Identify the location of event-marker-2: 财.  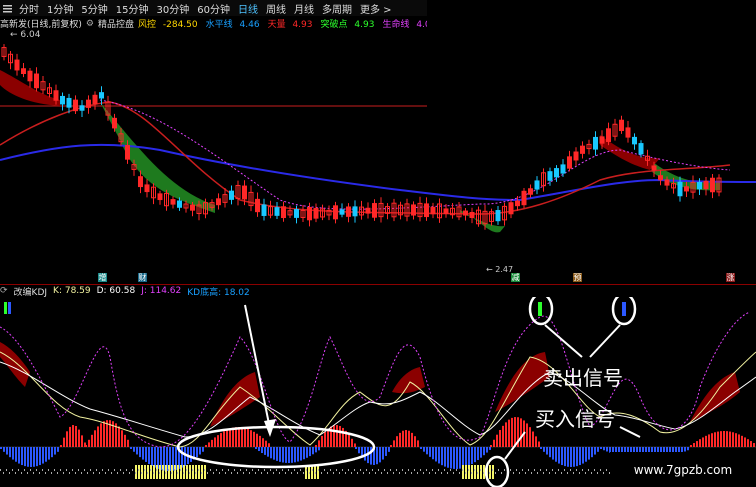
(142, 277).